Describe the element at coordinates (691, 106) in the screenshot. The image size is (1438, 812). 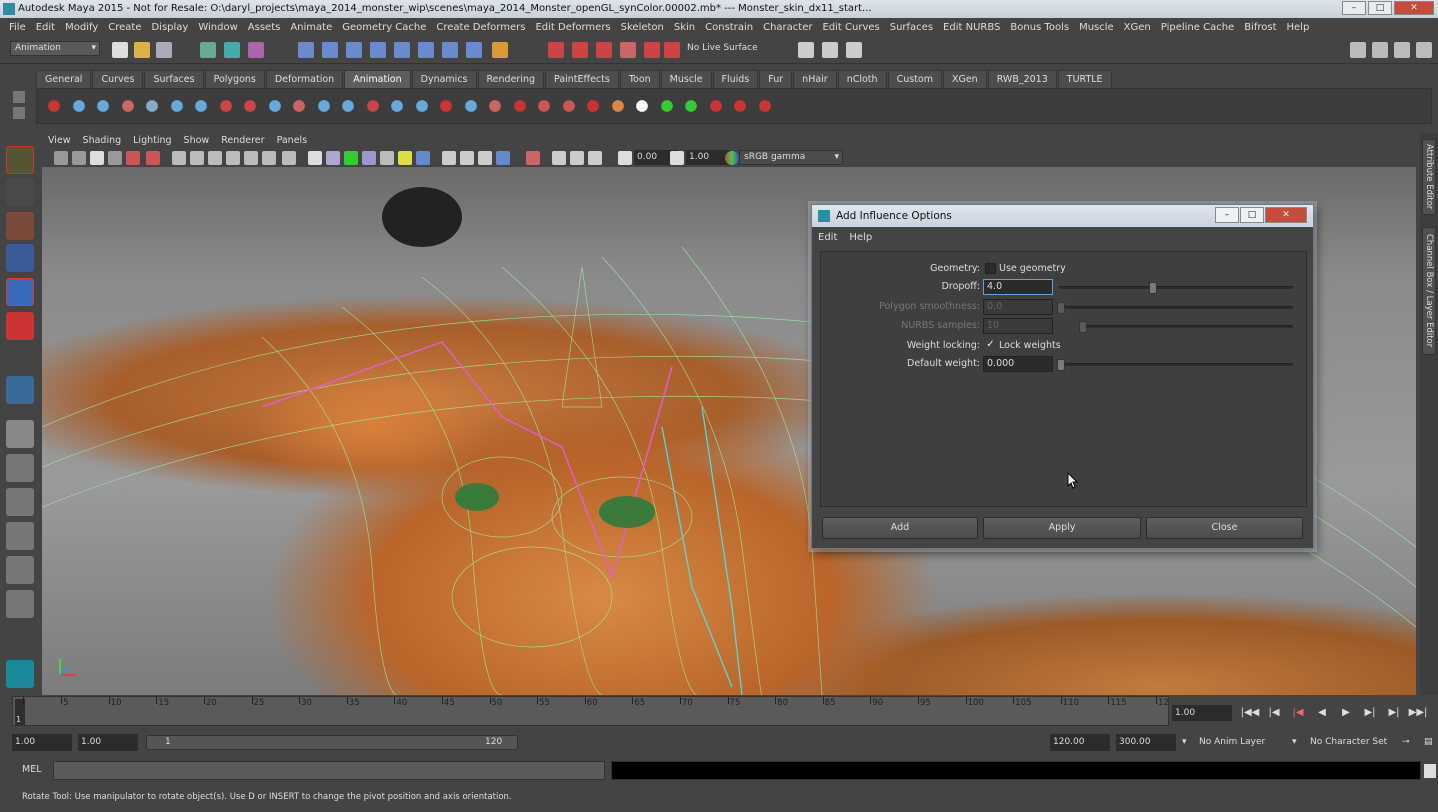
I see `aim-constraint-icon` at that location.